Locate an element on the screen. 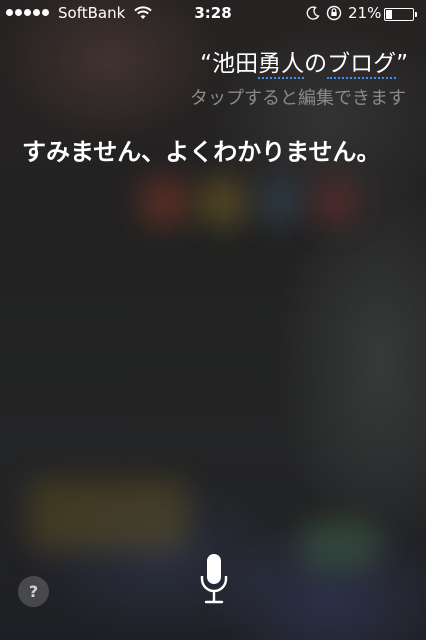 This screenshot has width=426, height=640. help-button: ? is located at coordinates (33, 591).